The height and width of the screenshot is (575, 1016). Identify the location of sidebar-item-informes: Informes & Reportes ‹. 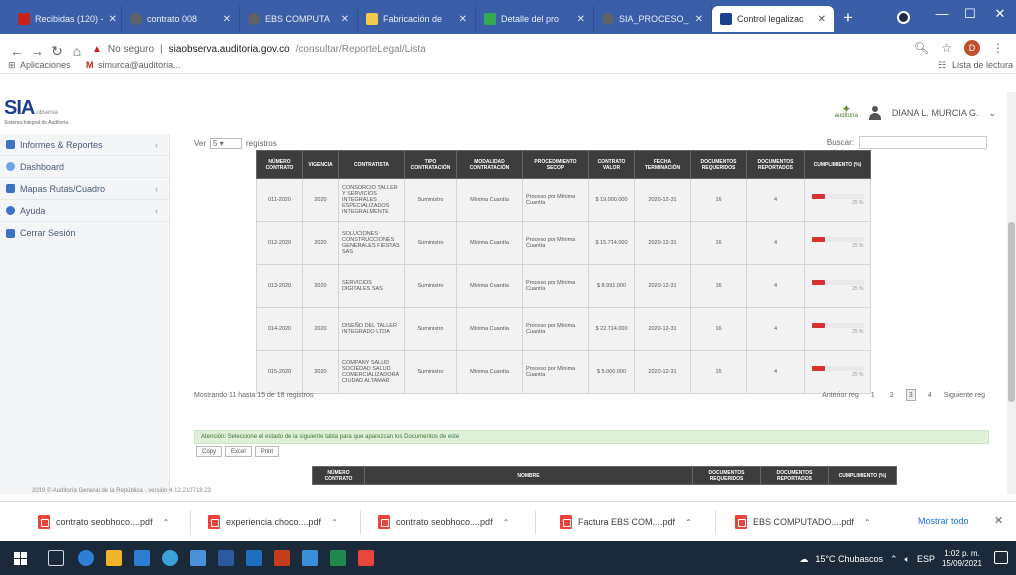
(85, 145).